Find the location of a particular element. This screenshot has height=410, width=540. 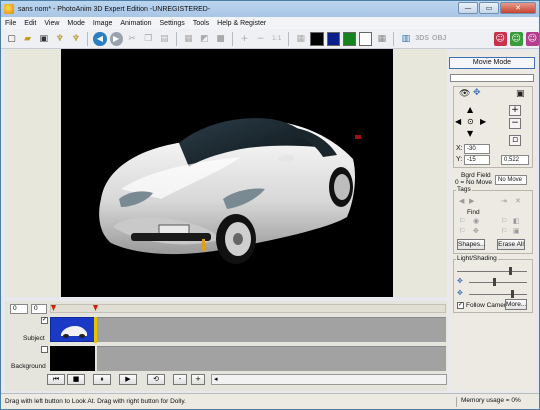

zoom-in-icon: + is located at coordinates (244, 39).